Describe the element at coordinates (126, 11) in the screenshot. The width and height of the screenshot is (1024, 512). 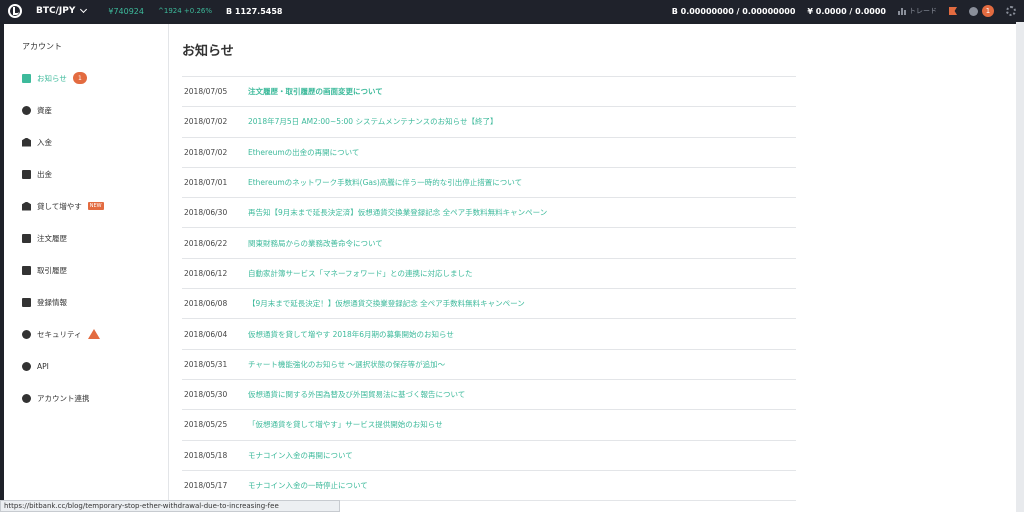
I see `last-price: ¥740924` at that location.